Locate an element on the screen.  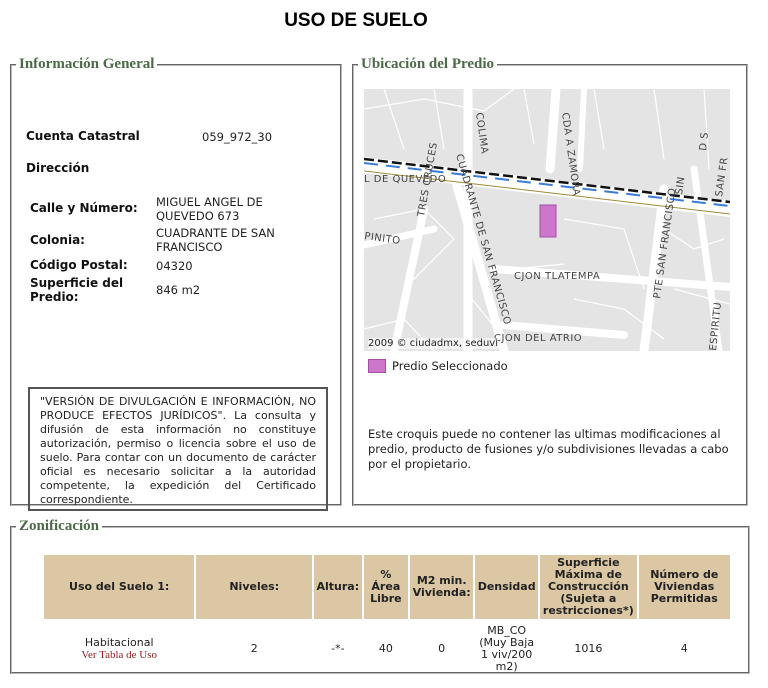
cell-uso-suelo: Habitacional Ver Tabla de Uso is located at coordinates (119, 649).